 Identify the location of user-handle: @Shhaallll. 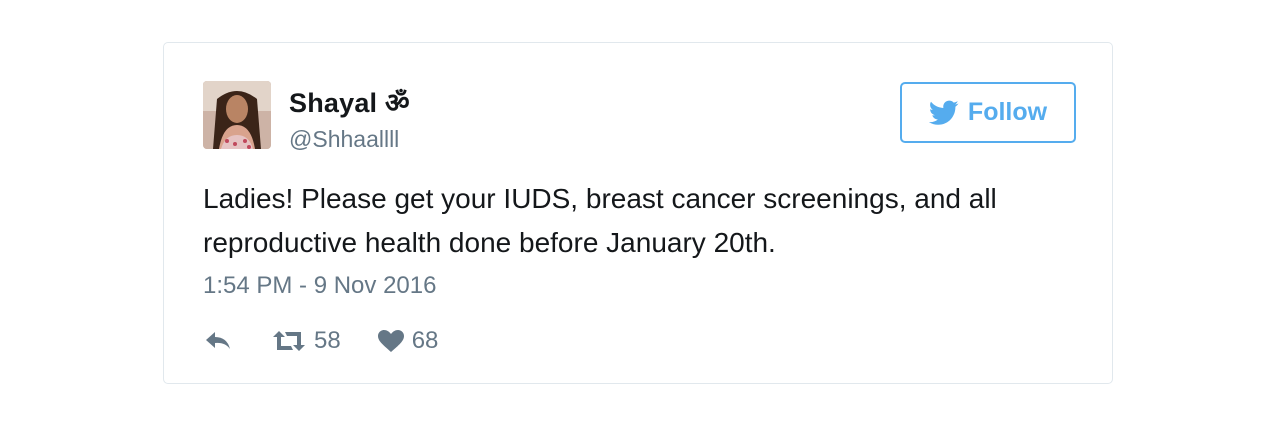
(344, 139).